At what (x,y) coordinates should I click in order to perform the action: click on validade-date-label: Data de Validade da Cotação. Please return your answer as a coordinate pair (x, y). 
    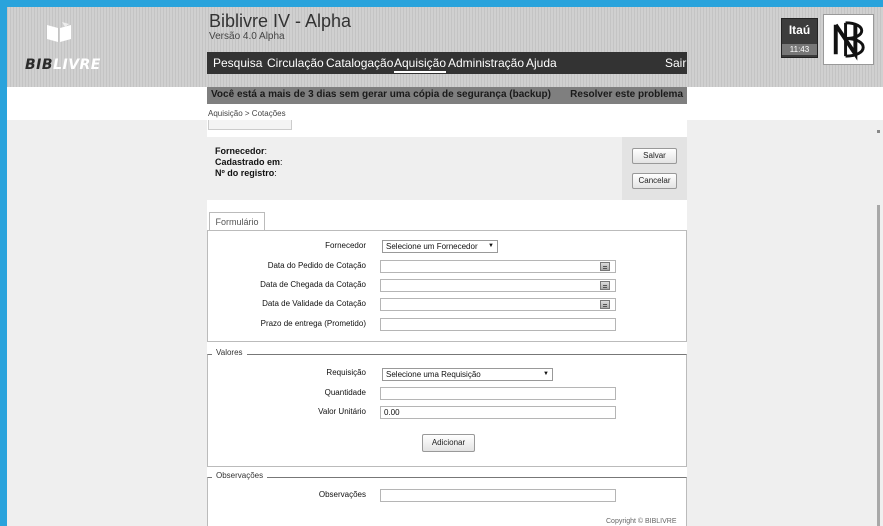
    Looking at the image, I should click on (314, 303).